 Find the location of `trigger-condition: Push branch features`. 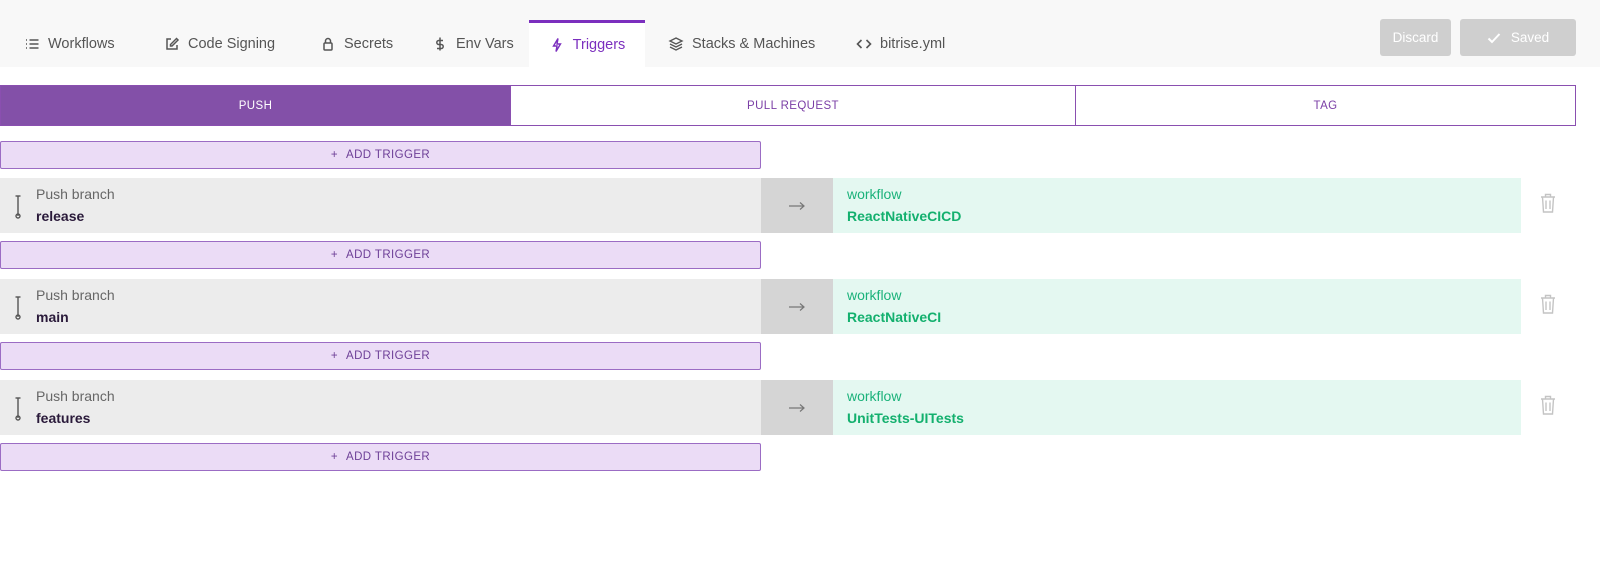

trigger-condition: Push branch features is located at coordinates (380, 407).